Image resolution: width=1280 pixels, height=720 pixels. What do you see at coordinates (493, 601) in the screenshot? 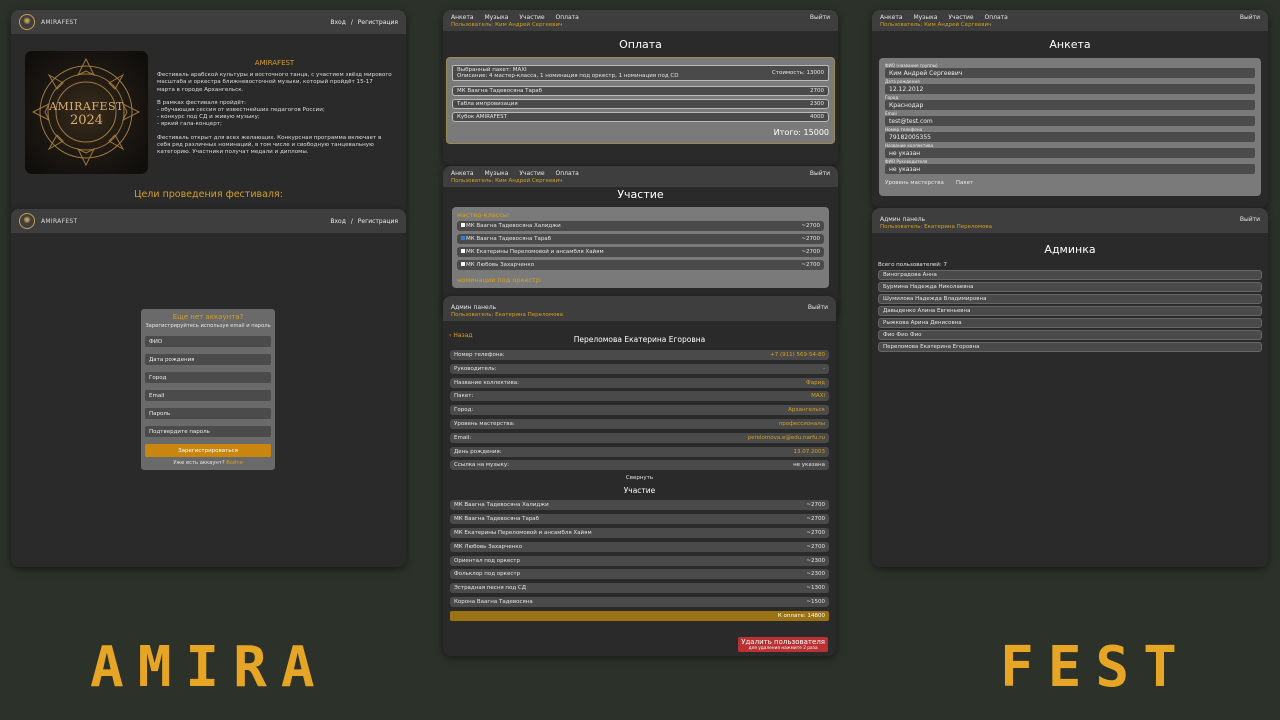
I see `row-label: Корона Ваагна Тадевосяна` at bounding box center [493, 601].